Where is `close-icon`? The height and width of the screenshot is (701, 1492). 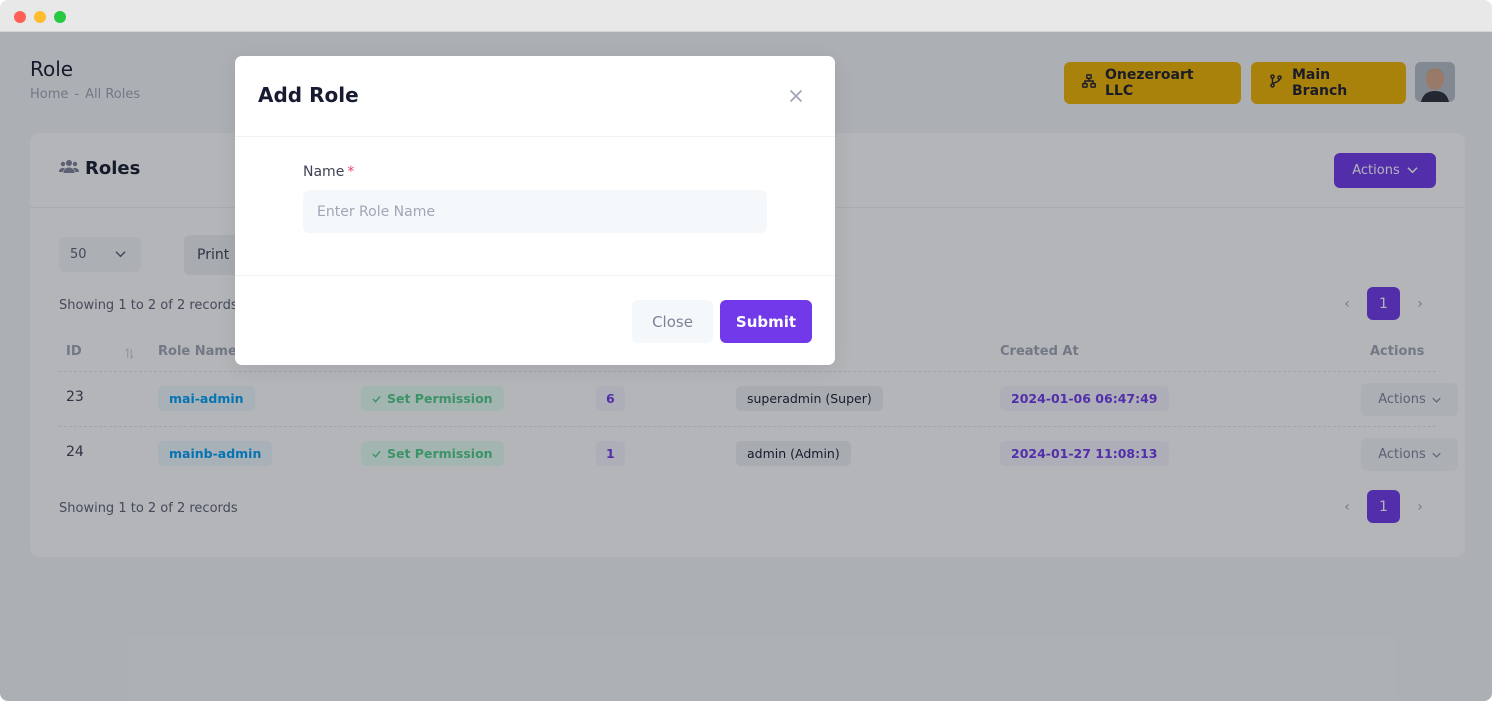 close-icon is located at coordinates (796, 96).